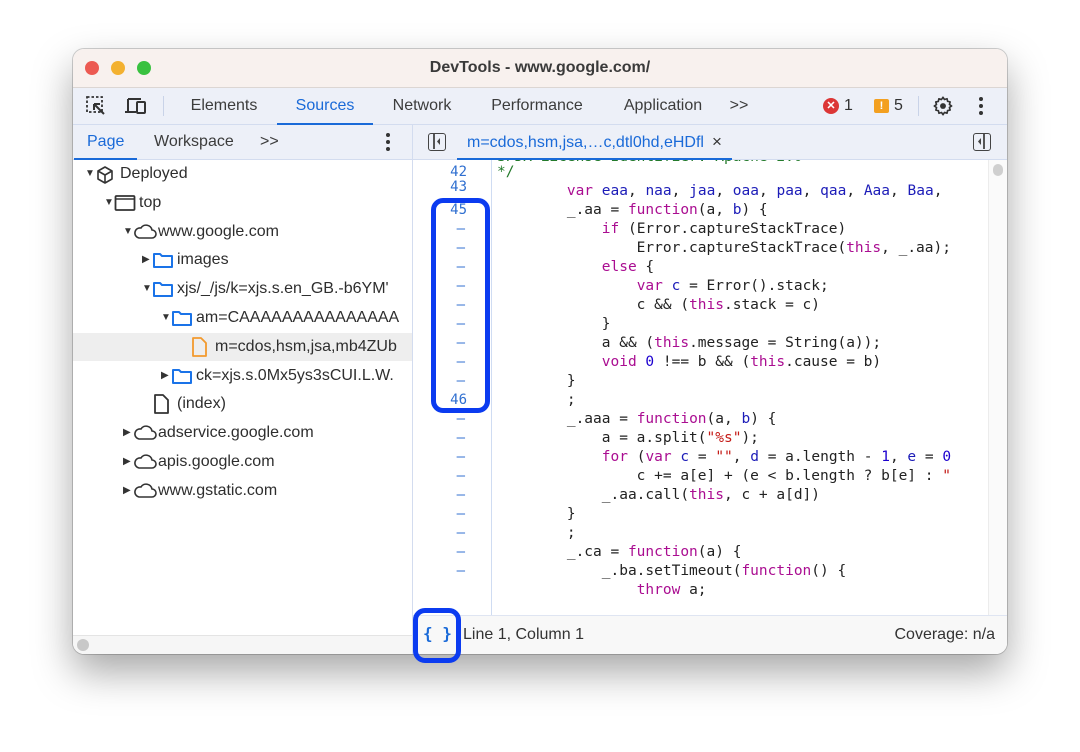 The width and height of the screenshot is (1080, 752). I want to click on tree-item-label: top, so click(150, 202).